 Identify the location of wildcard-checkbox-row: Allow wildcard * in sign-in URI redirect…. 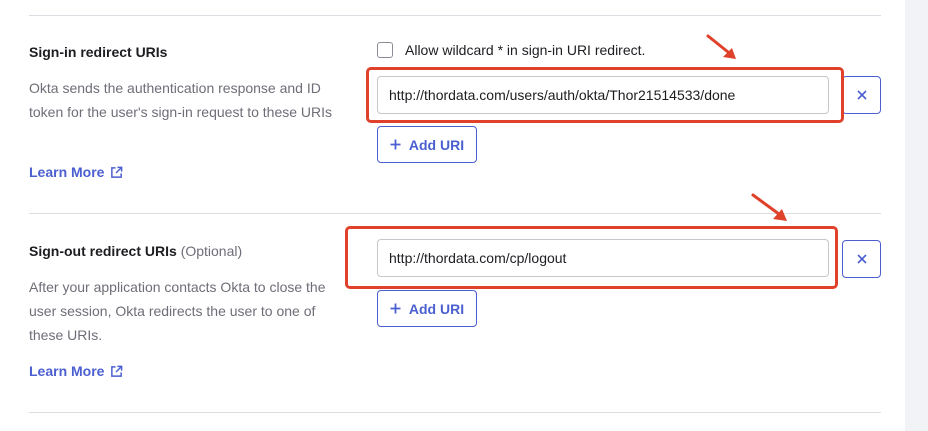
(511, 50).